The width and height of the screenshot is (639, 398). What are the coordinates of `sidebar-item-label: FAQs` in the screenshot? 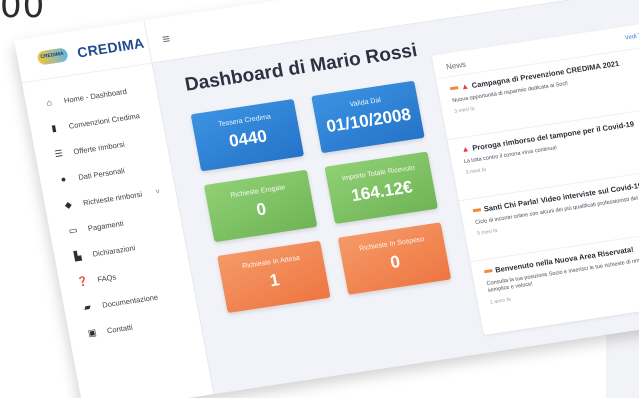 It's located at (106, 277).